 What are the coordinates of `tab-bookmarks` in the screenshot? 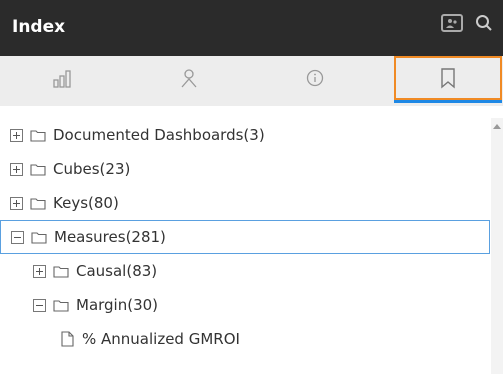 It's located at (448, 78).